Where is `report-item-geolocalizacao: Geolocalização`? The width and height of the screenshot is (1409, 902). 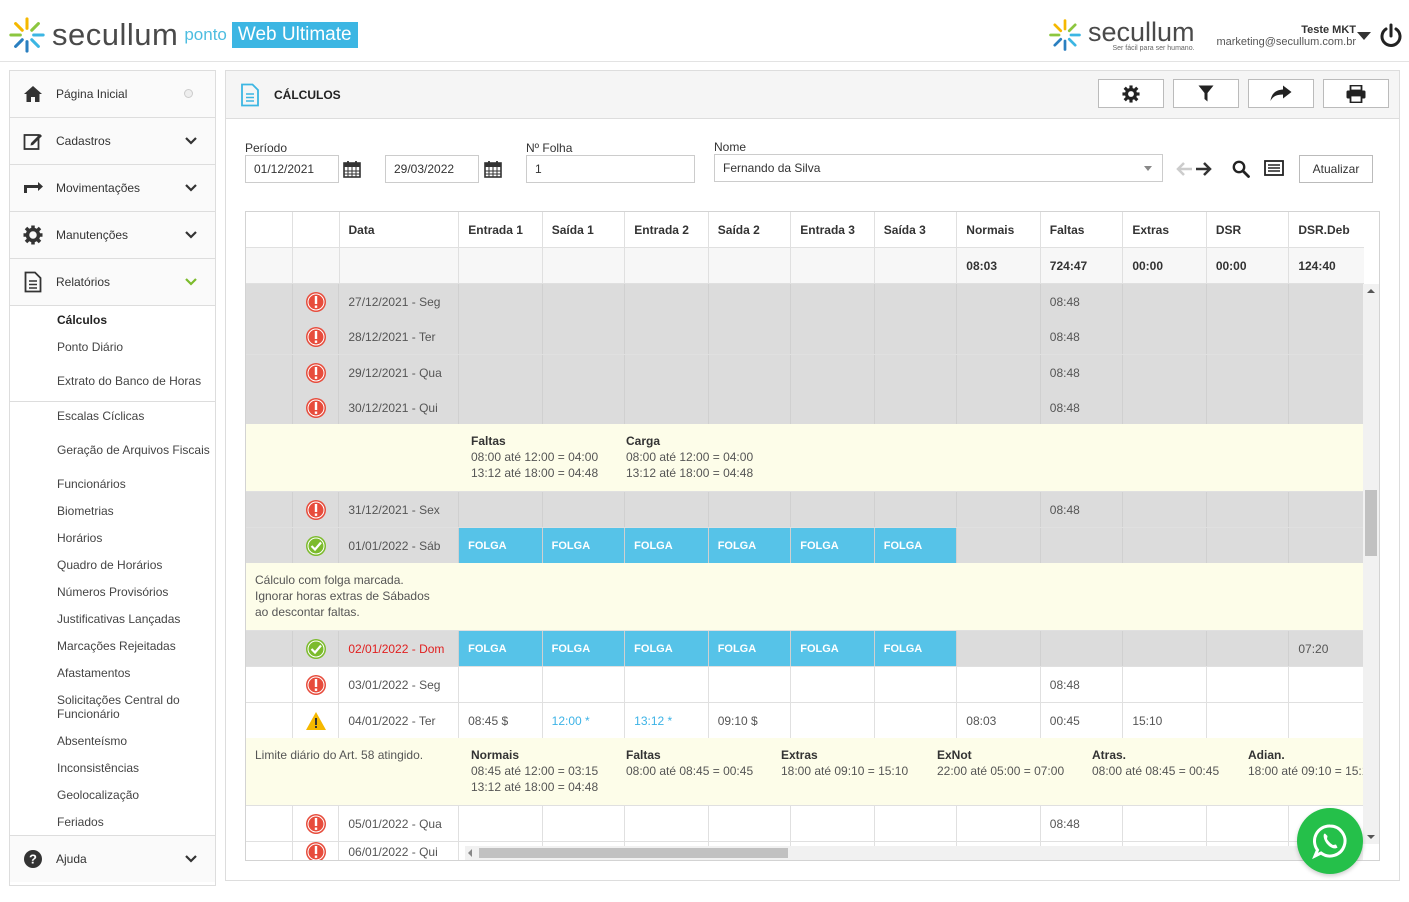 report-item-geolocalizacao: Geolocalização is located at coordinates (112, 794).